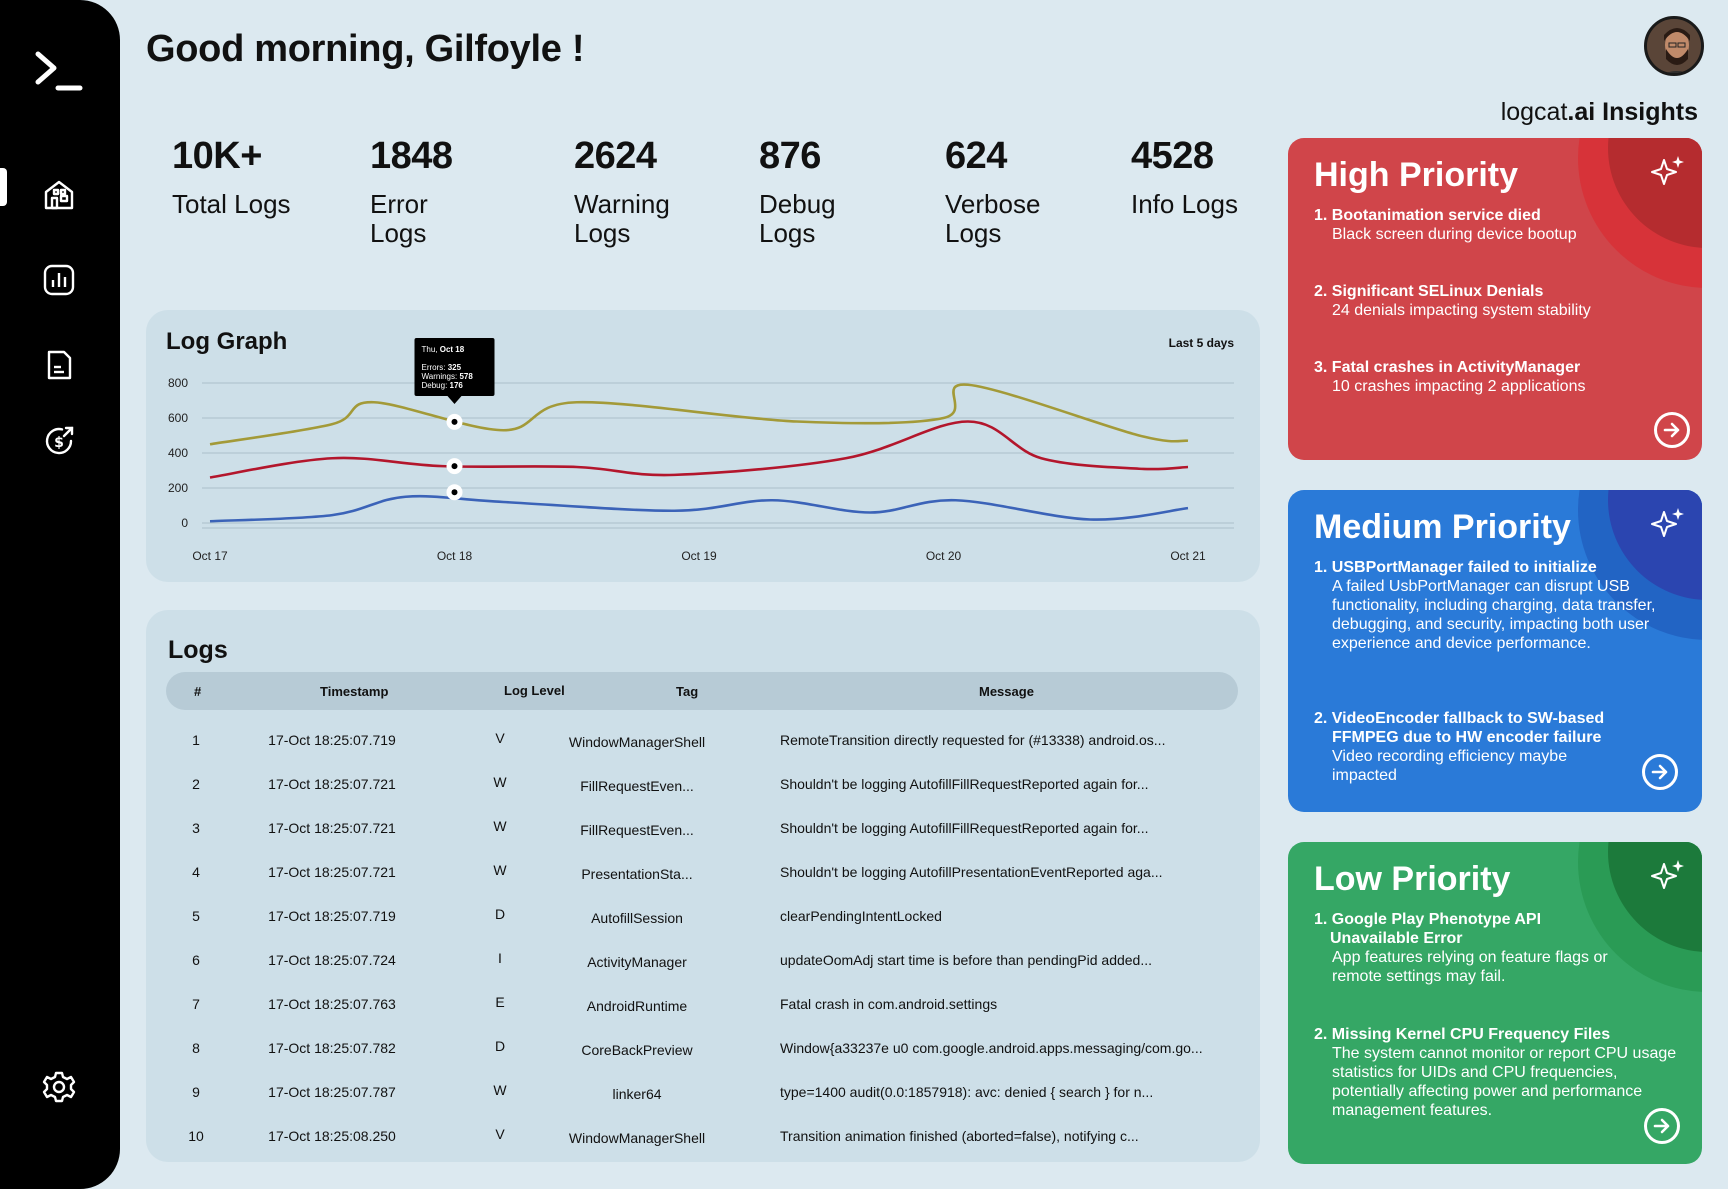 The height and width of the screenshot is (1189, 1728). What do you see at coordinates (198, 650) in the screenshot?
I see `logs-title: Logs` at bounding box center [198, 650].